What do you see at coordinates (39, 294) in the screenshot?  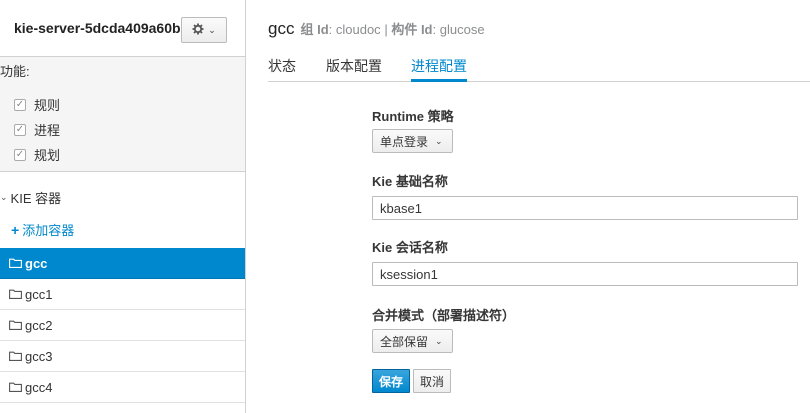 I see `container-name: gcc1` at bounding box center [39, 294].